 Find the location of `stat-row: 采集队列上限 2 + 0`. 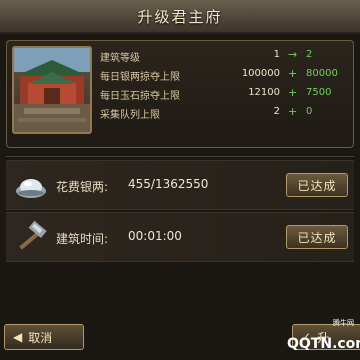

stat-row: 采集队列上限 2 + 0 is located at coordinates (225, 112).